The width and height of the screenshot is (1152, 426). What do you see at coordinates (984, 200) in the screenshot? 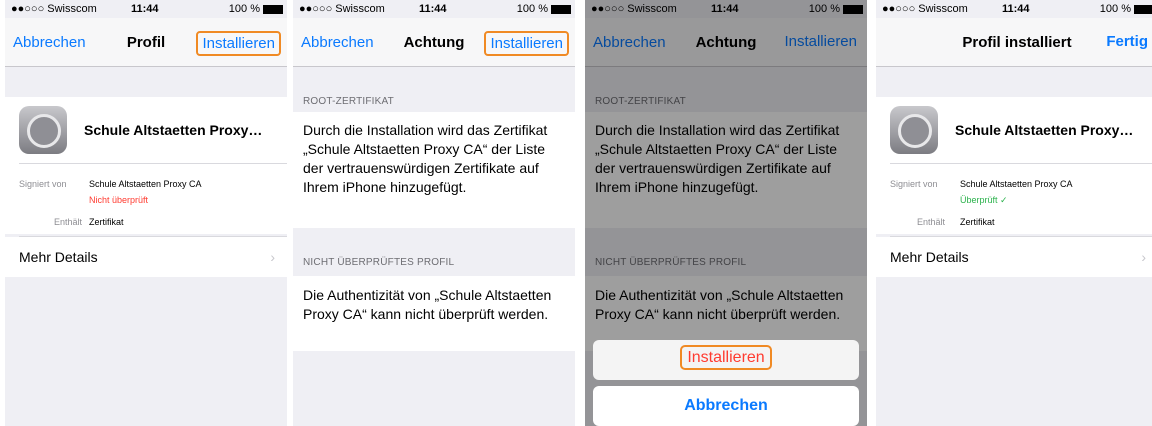
I see `verification-status: Überprüft ✓` at bounding box center [984, 200].